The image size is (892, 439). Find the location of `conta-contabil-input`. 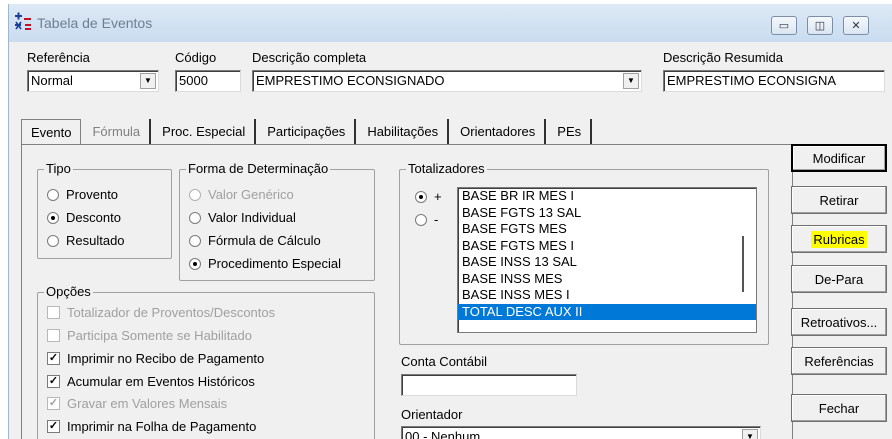

conta-contabil-input is located at coordinates (489, 385).